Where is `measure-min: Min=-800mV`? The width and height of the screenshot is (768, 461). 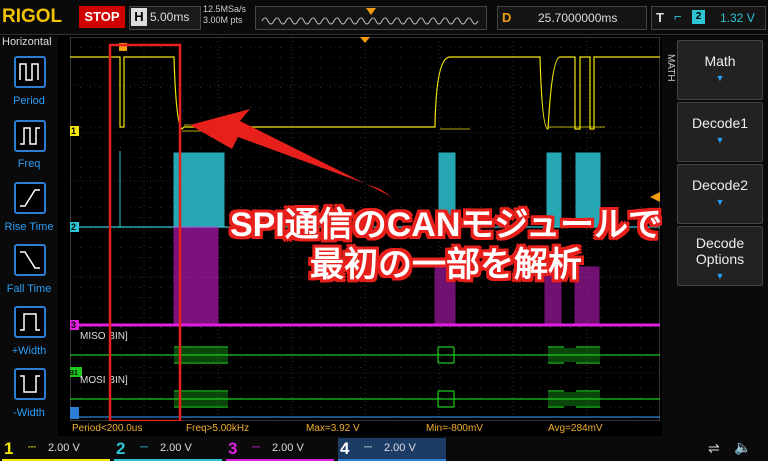
measure-min: Min=-800mV is located at coordinates (454, 428).